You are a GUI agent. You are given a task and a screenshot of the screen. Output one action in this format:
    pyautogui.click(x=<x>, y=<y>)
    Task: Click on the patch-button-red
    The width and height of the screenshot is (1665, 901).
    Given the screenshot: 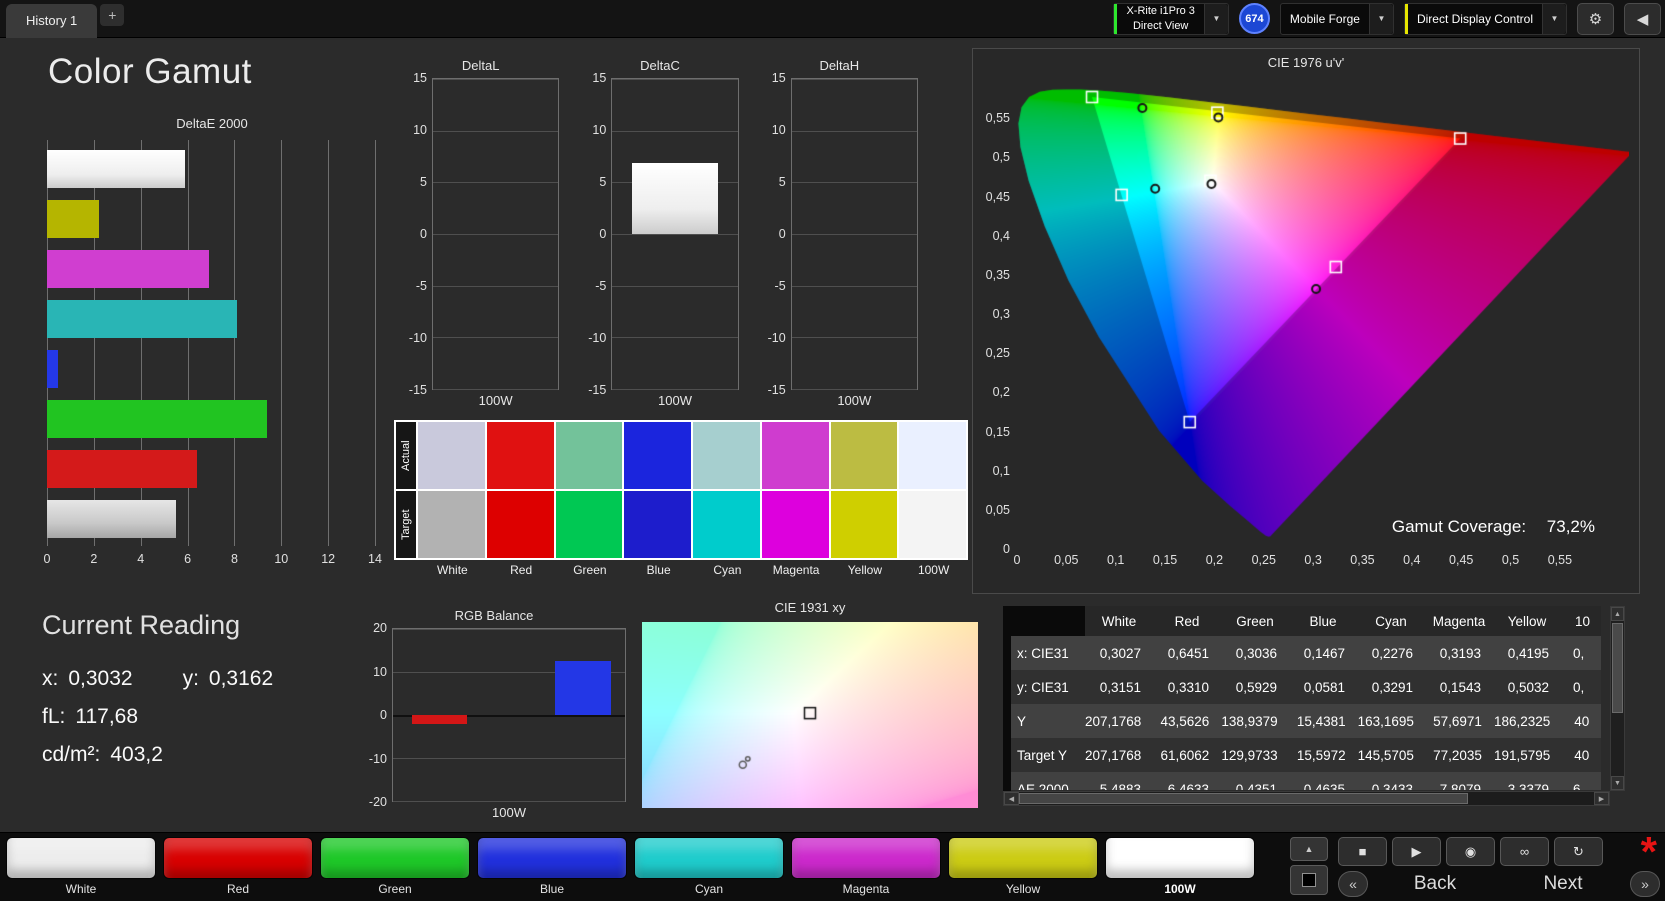 What is the action you would take?
    pyautogui.click(x=238, y=858)
    